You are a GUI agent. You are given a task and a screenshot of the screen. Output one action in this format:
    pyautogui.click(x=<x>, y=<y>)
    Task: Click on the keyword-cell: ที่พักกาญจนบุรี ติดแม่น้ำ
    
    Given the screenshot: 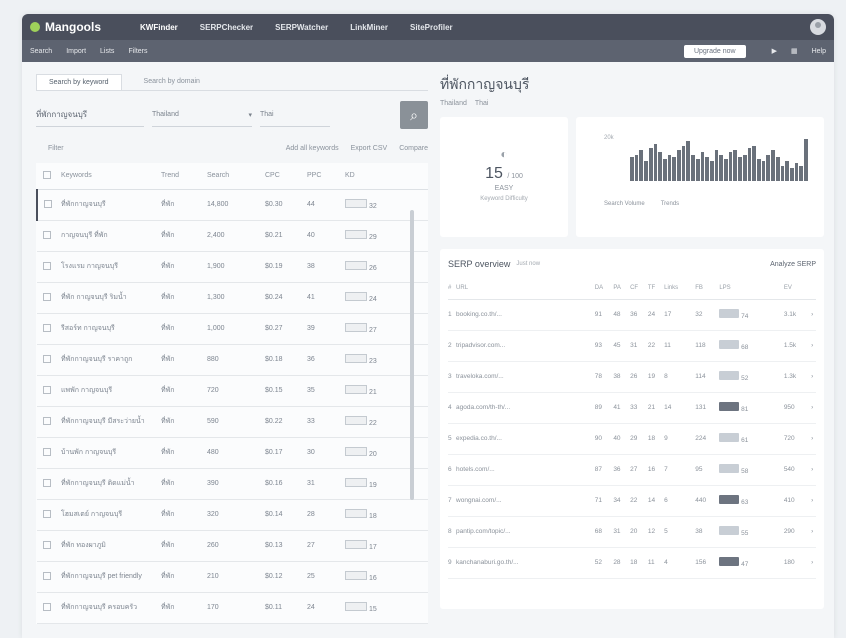 What is the action you would take?
    pyautogui.click(x=111, y=484)
    